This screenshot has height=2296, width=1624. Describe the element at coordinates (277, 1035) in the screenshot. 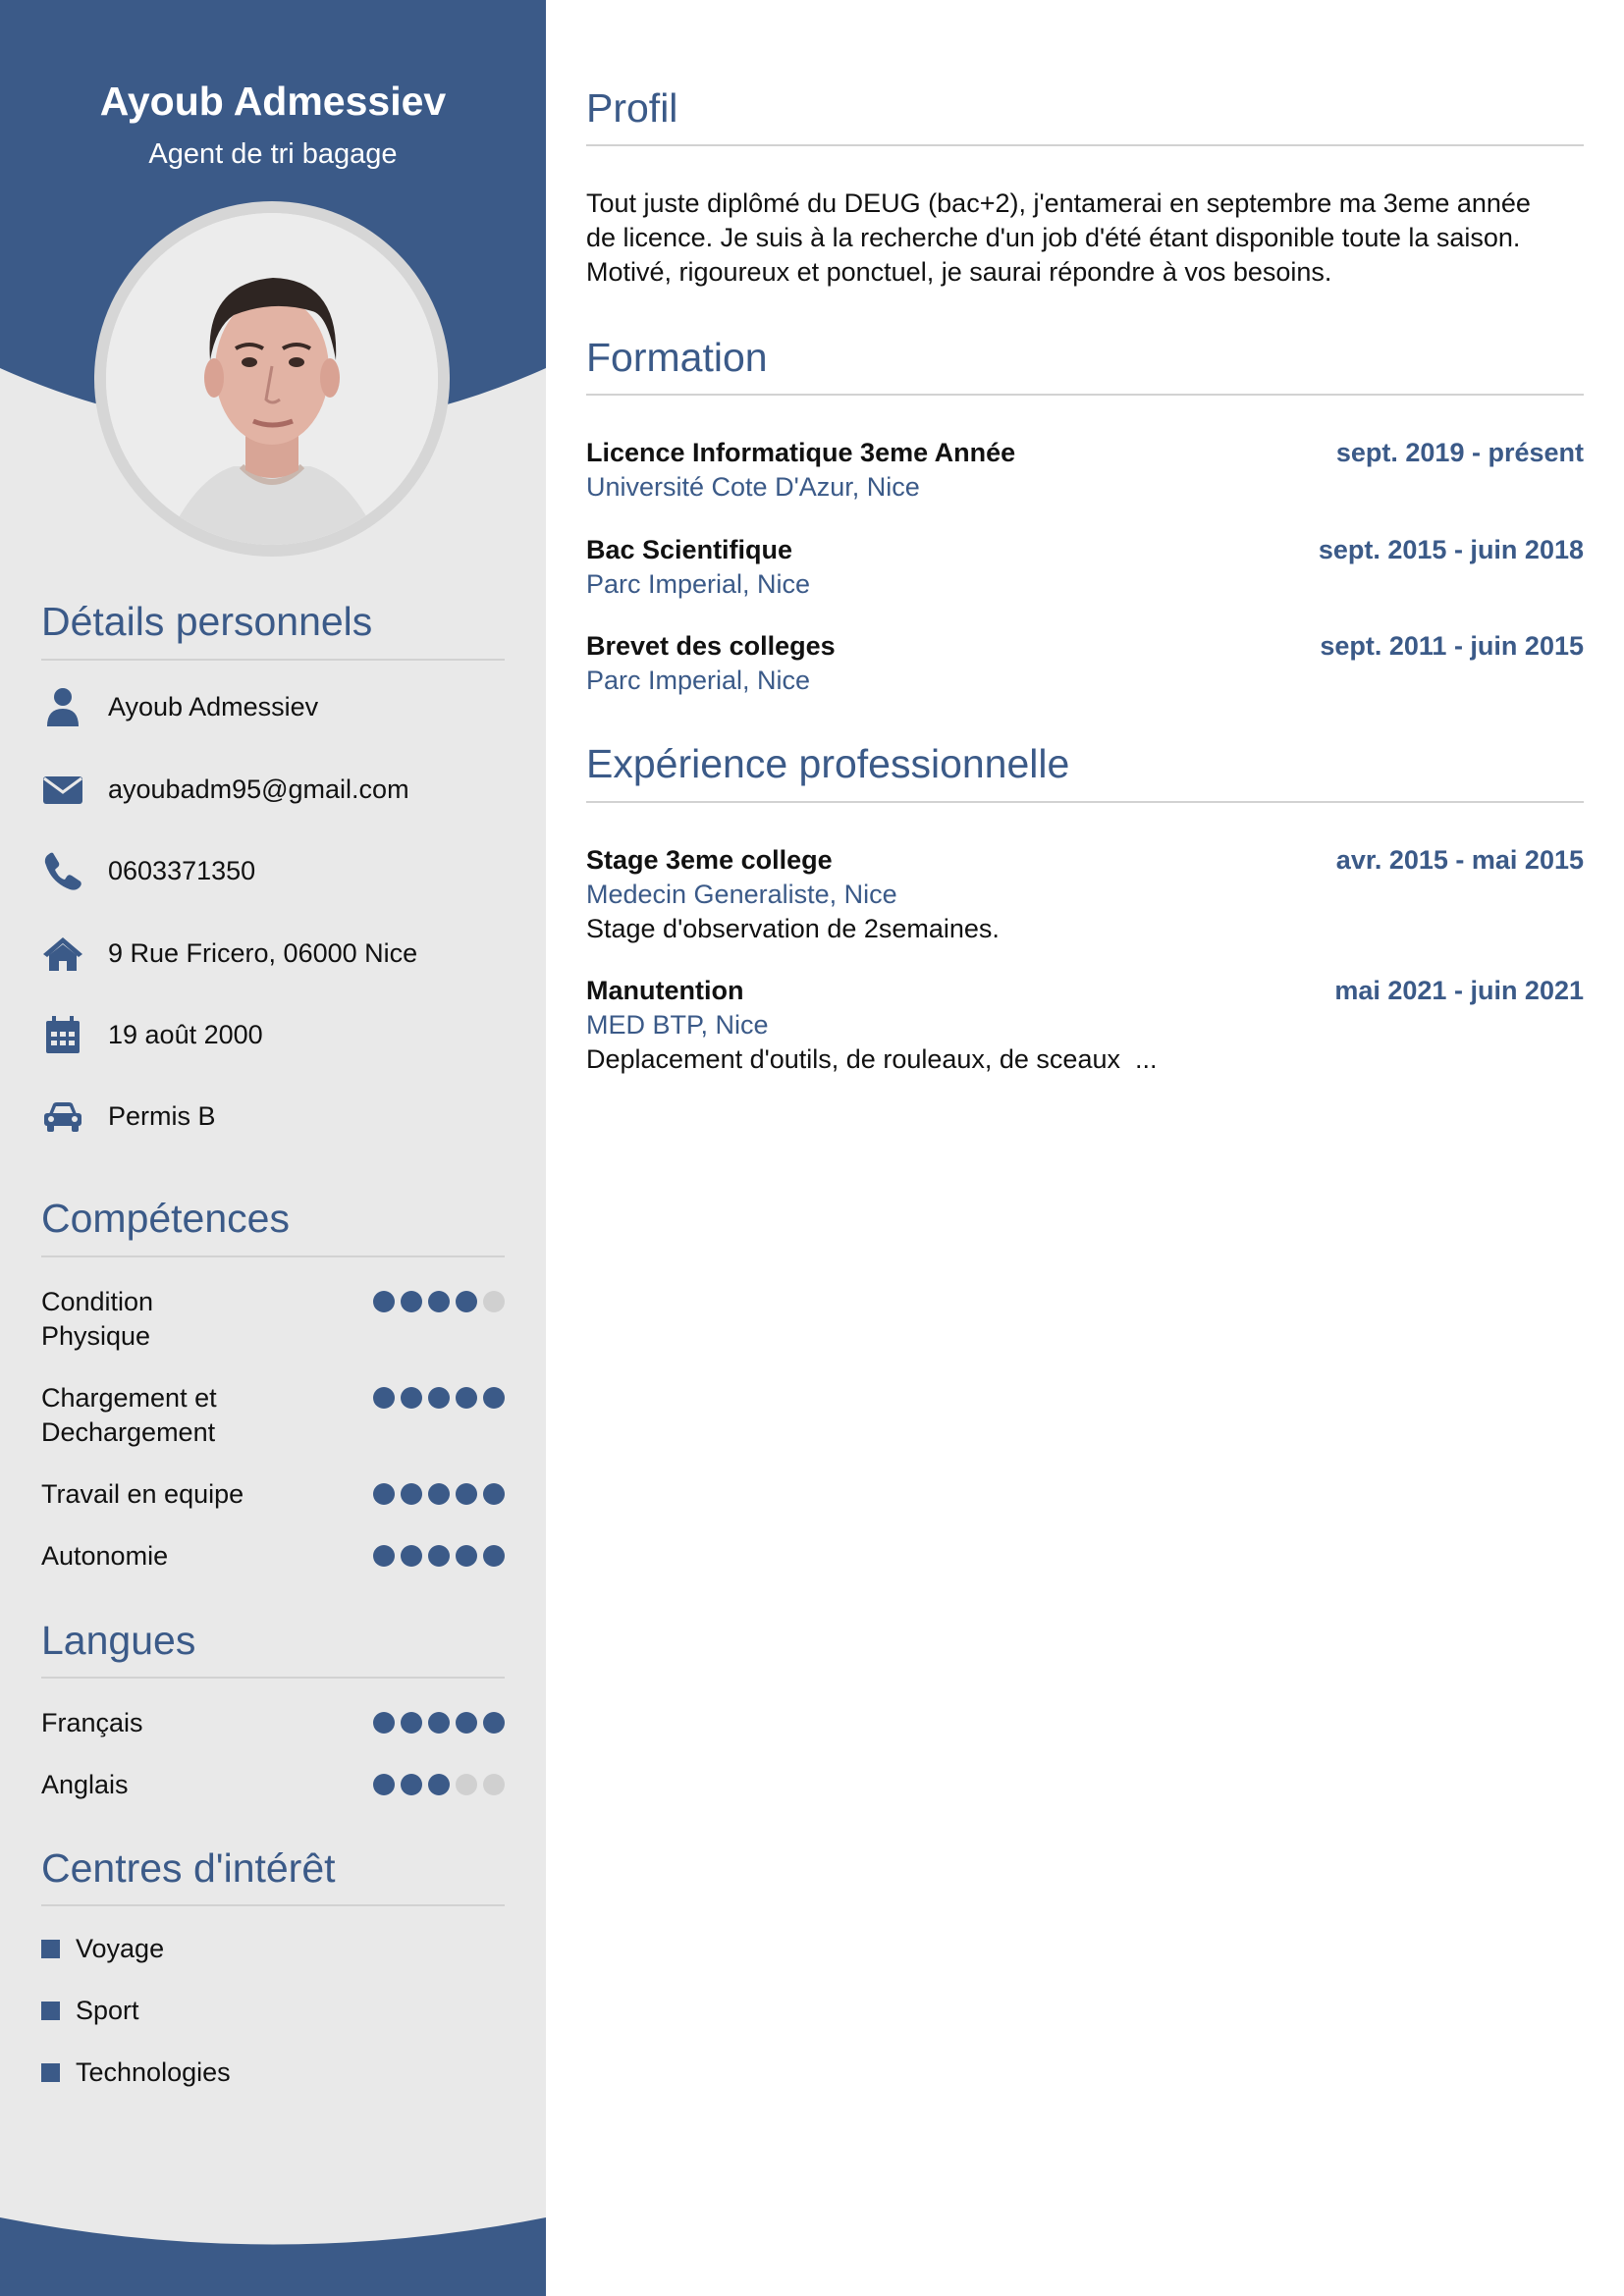

I see `detail-birthdate: 19 août 2000` at that location.